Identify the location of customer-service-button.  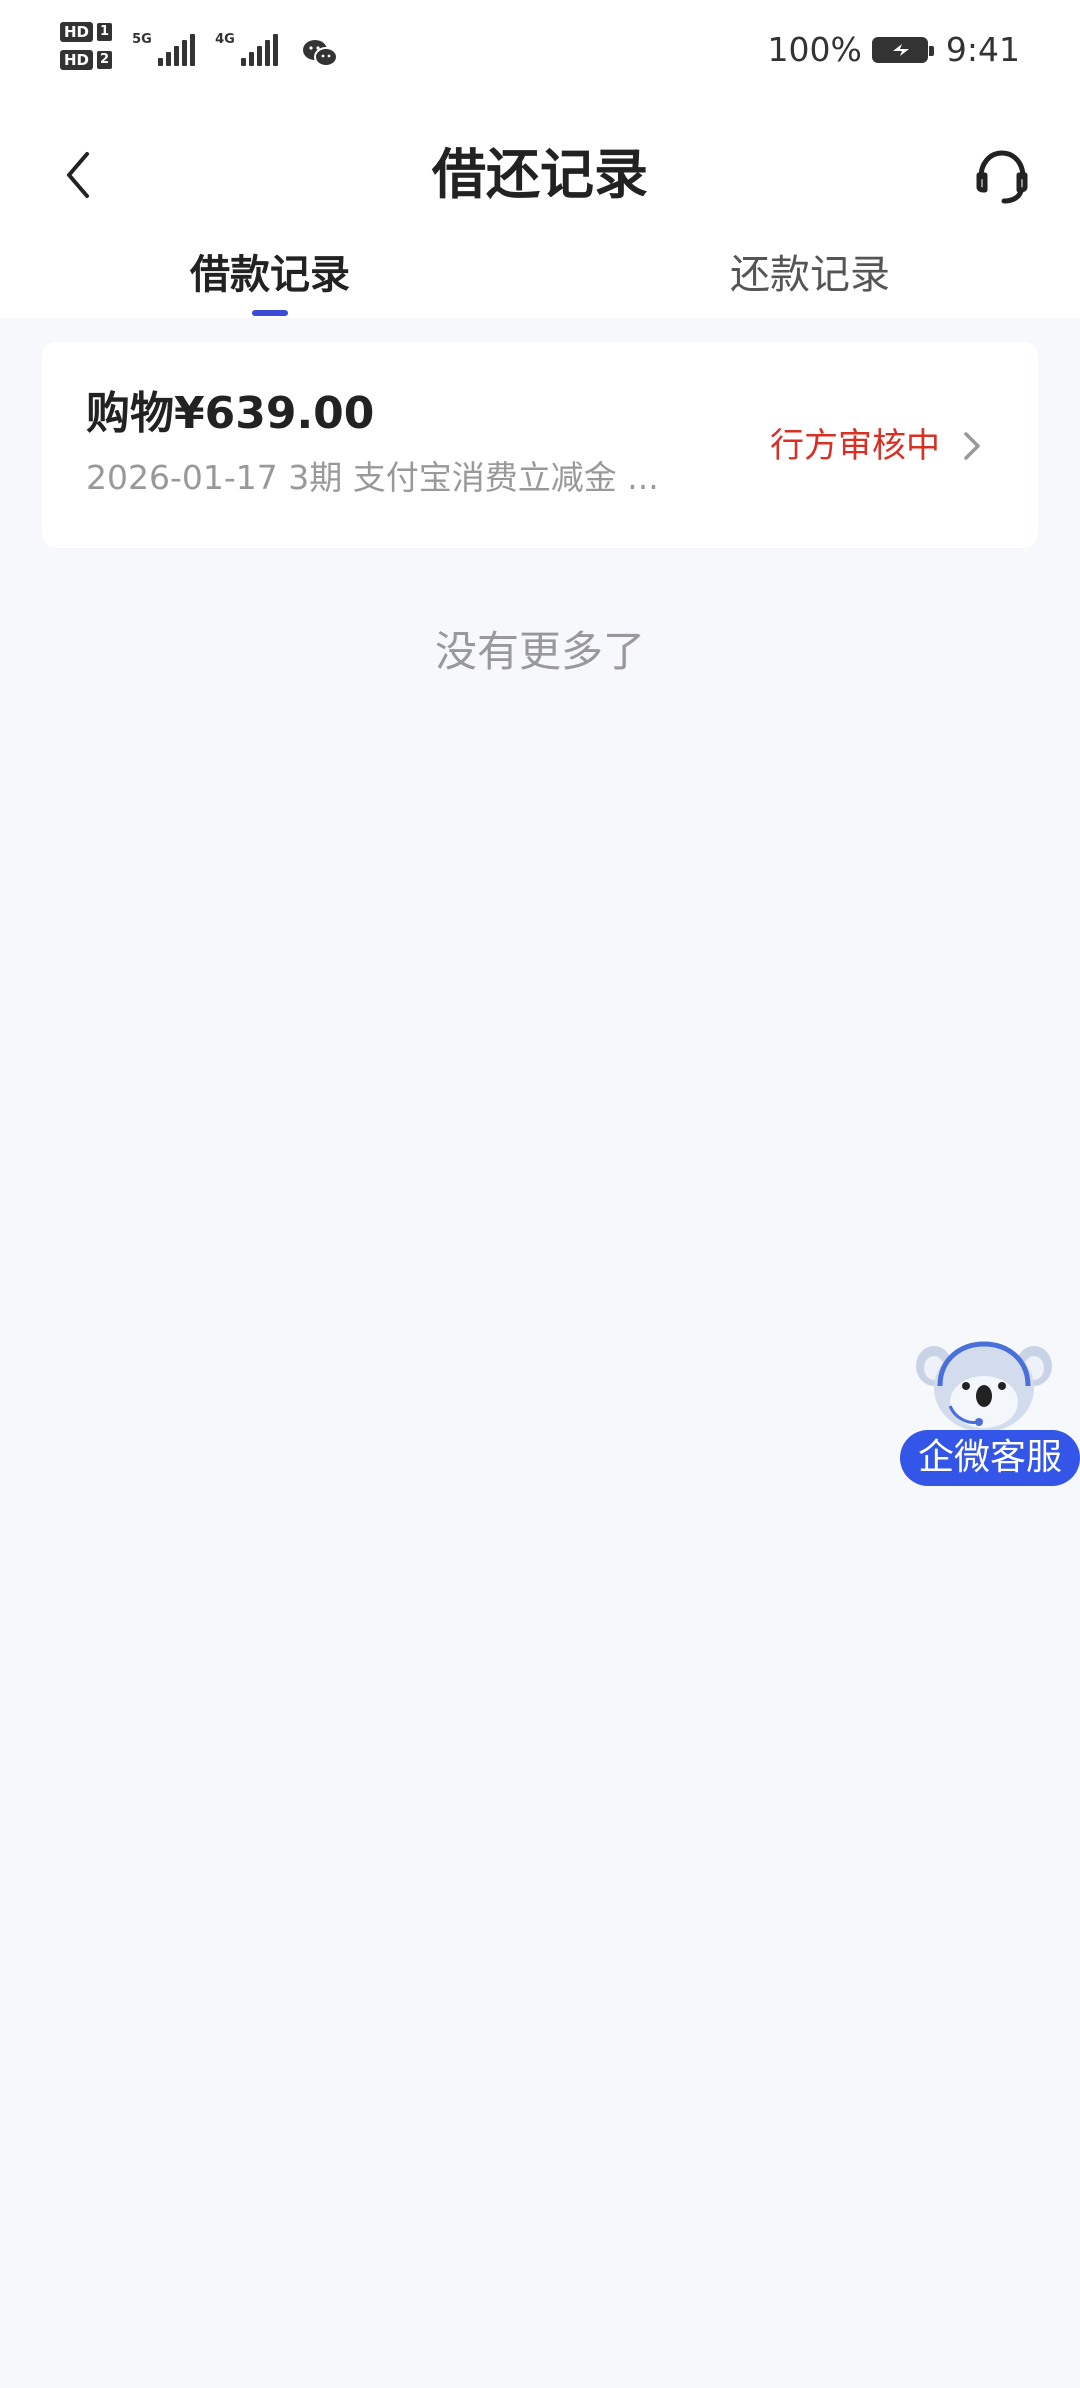
(1002, 176).